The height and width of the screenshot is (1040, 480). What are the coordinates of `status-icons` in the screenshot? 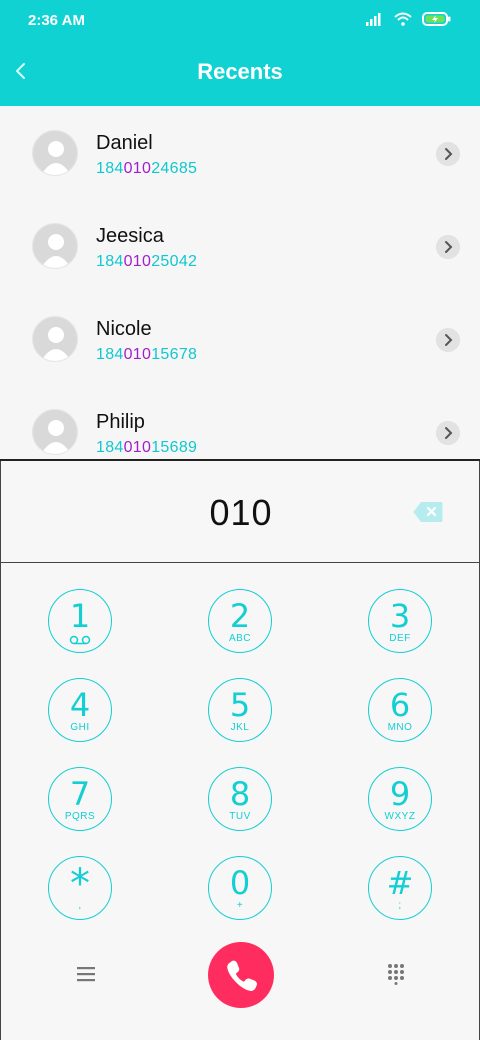 It's located at (409, 19).